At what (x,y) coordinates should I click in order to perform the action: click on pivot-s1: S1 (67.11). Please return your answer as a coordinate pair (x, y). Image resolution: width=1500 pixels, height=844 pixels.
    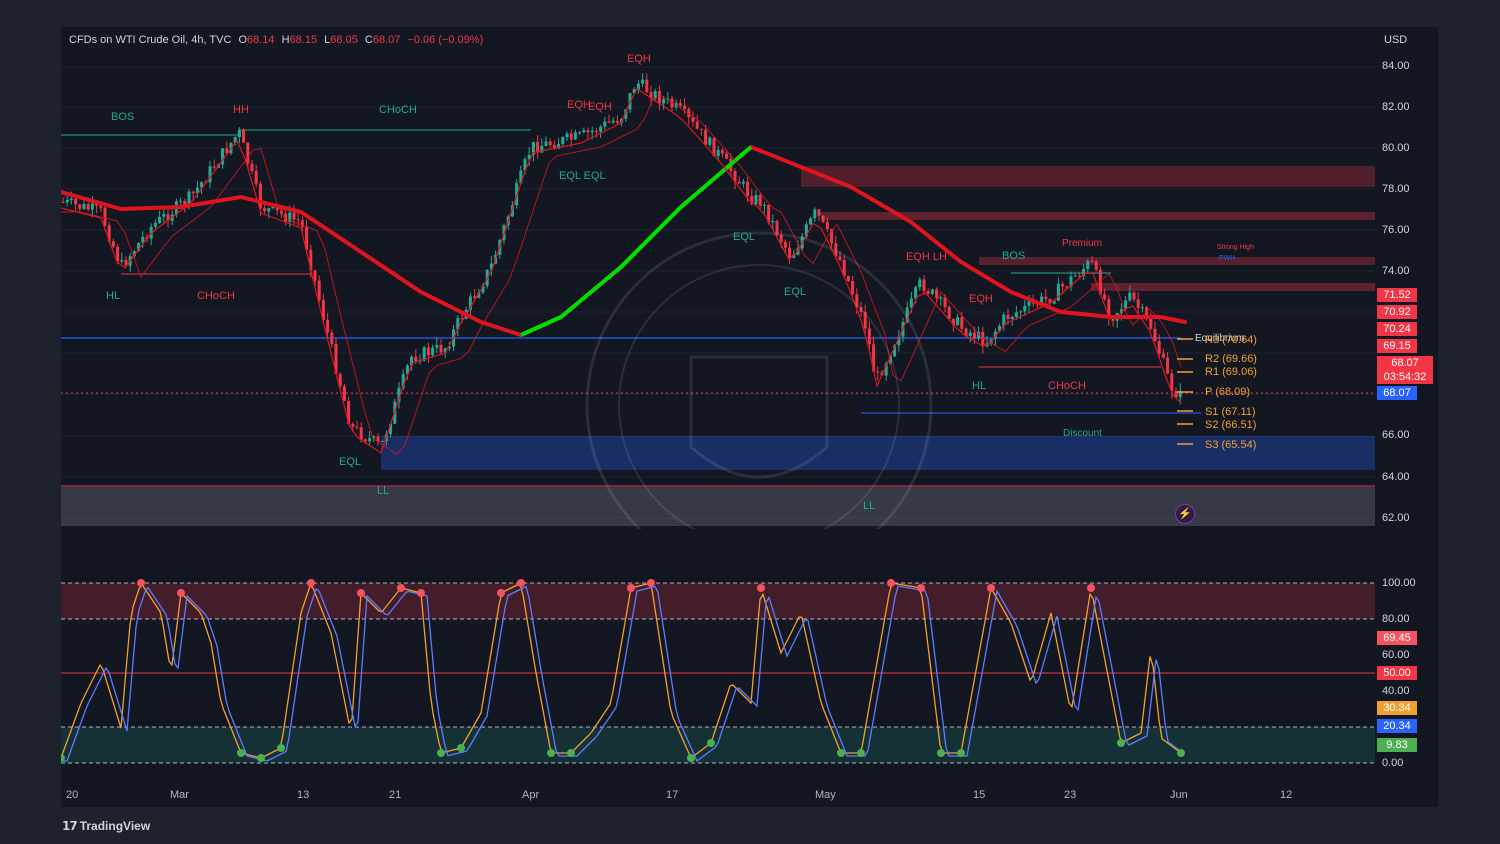
    Looking at the image, I should click on (1230, 412).